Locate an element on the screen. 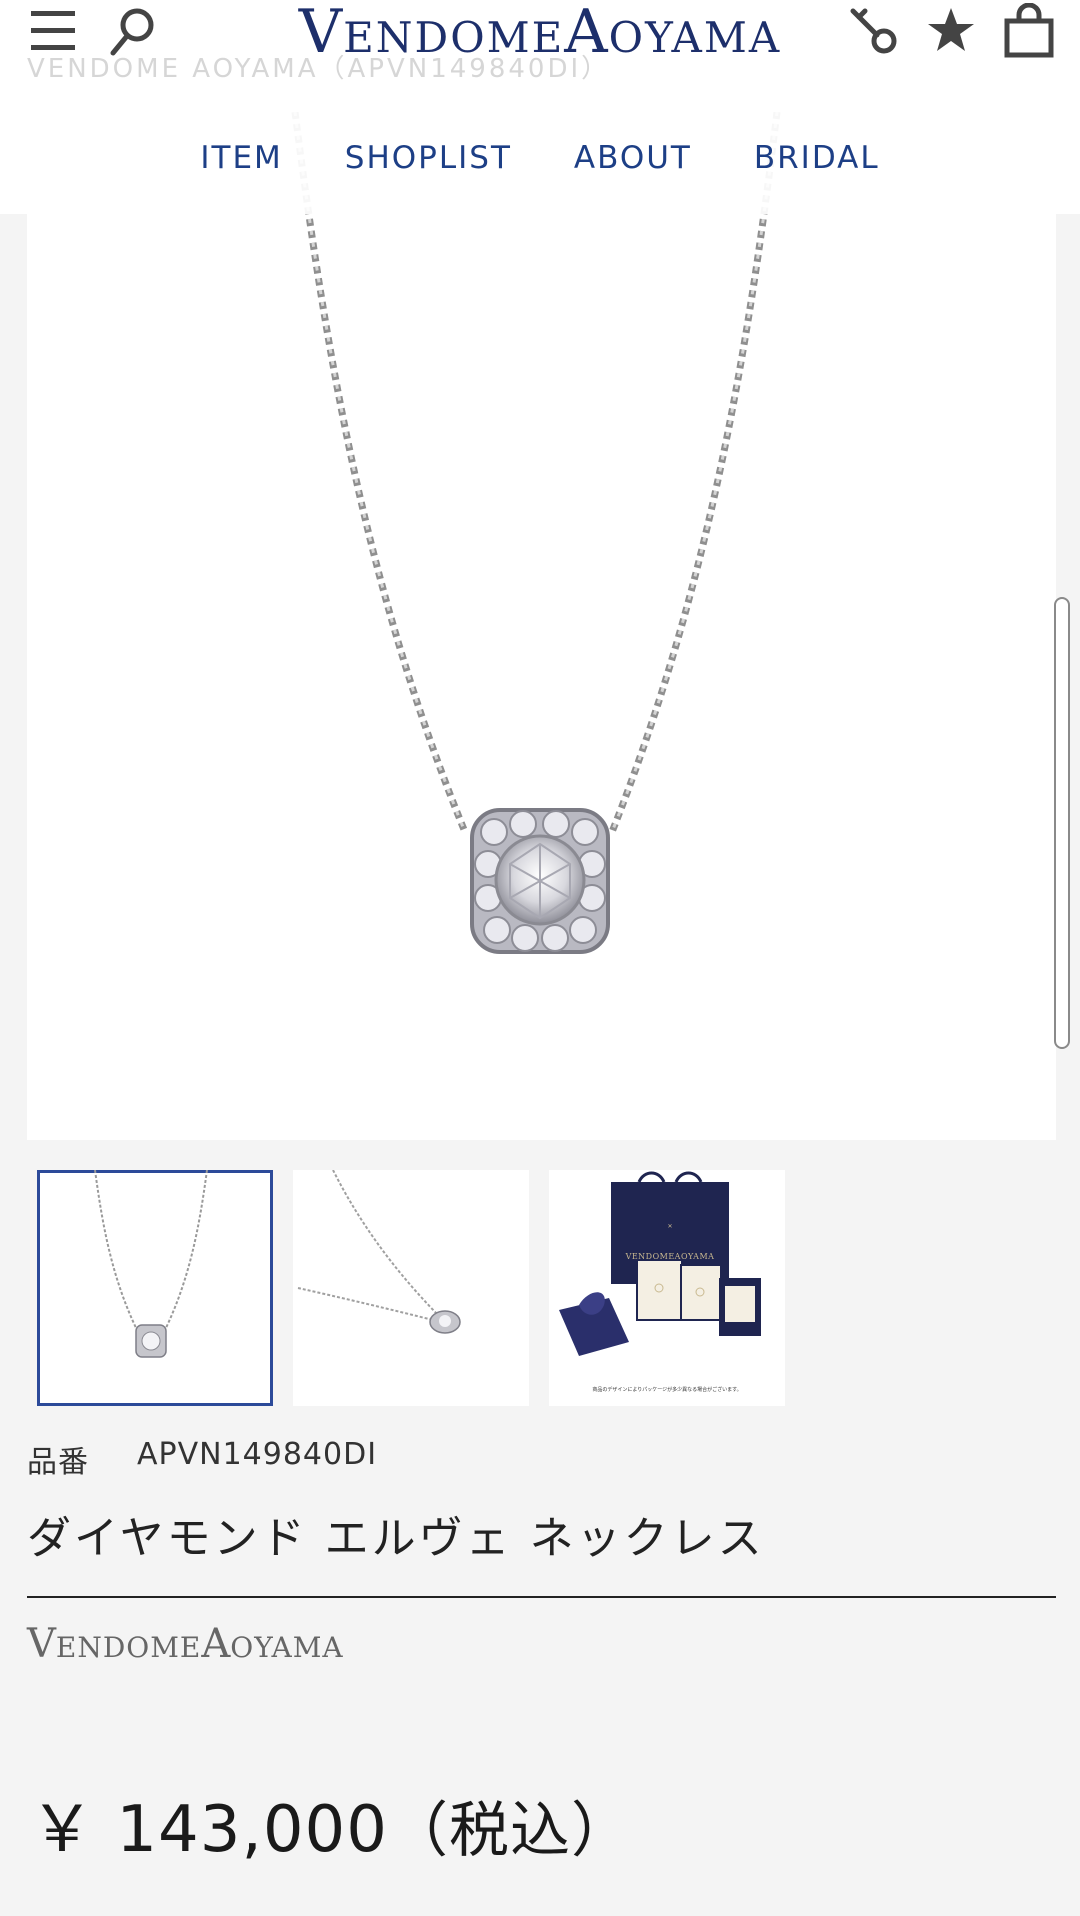 This screenshot has width=1080, height=1916. star-icon is located at coordinates (951, 31).